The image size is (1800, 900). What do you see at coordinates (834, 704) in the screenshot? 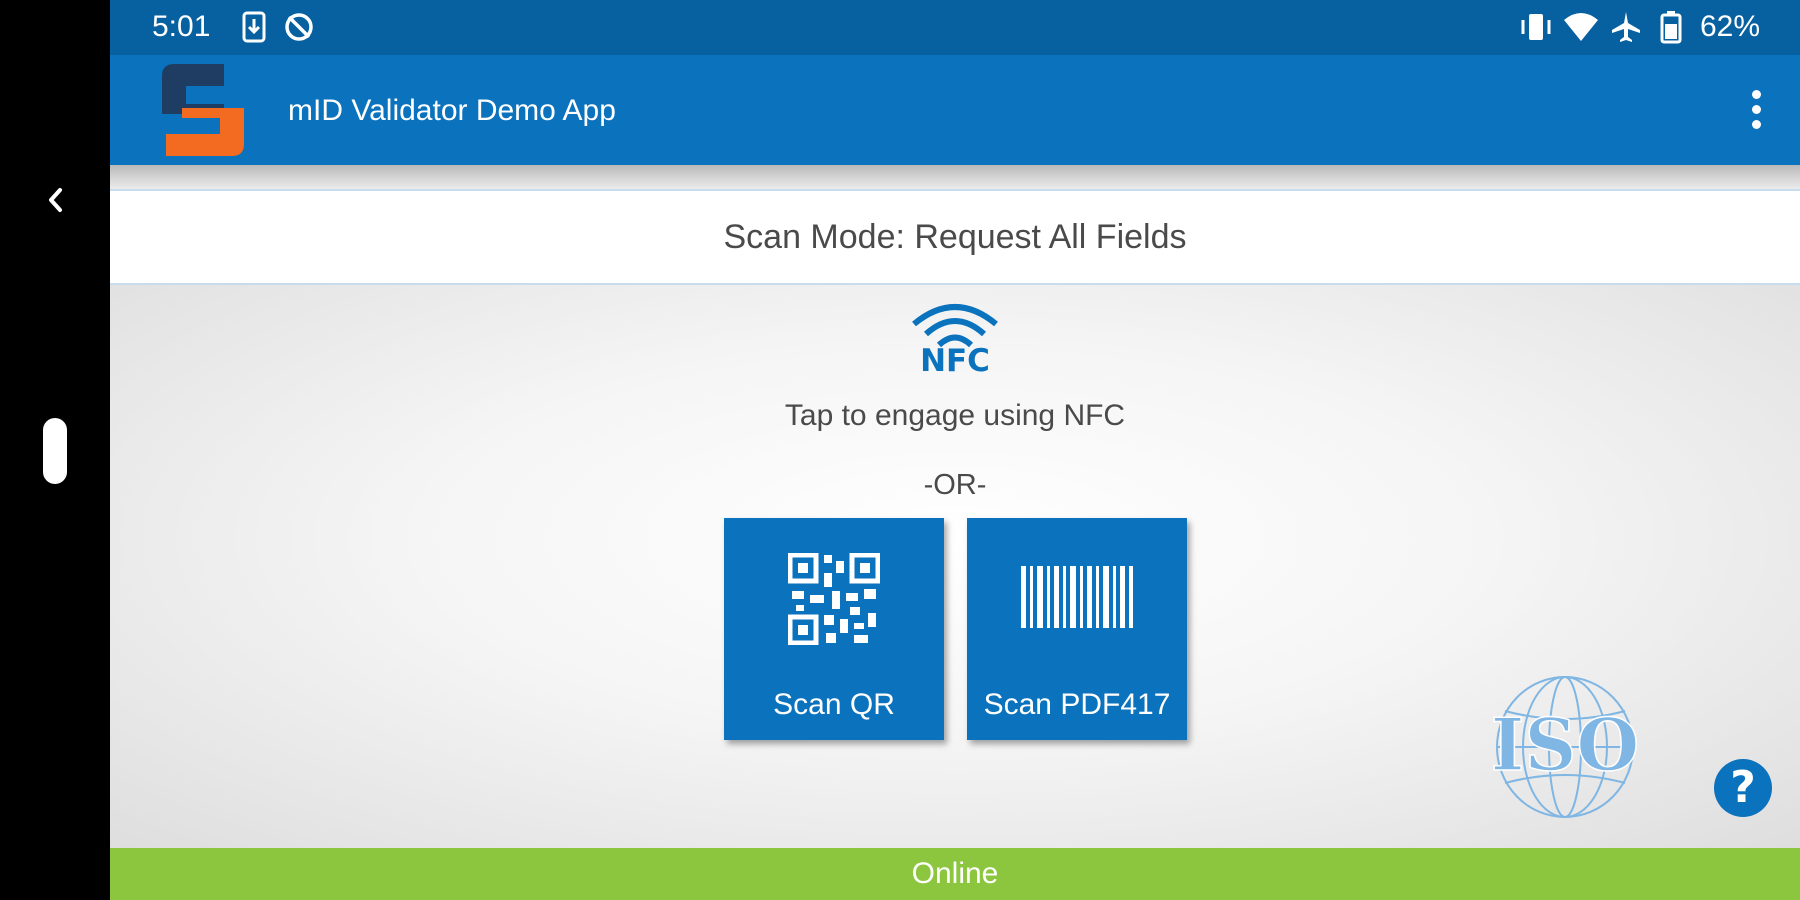
I see `scan-qr-label: Scan QR` at bounding box center [834, 704].